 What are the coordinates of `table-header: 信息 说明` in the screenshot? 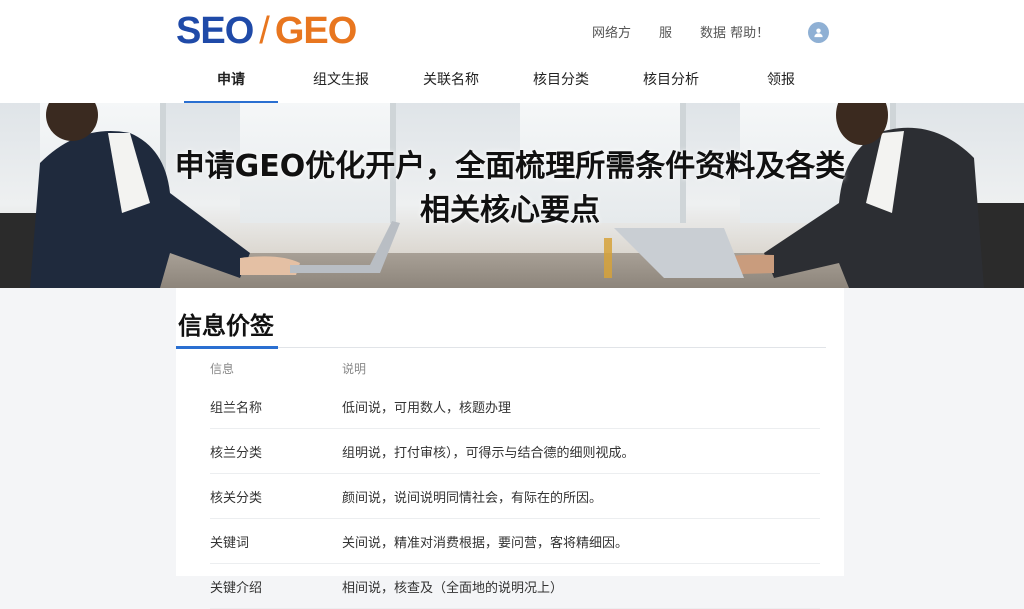 It's located at (510, 368).